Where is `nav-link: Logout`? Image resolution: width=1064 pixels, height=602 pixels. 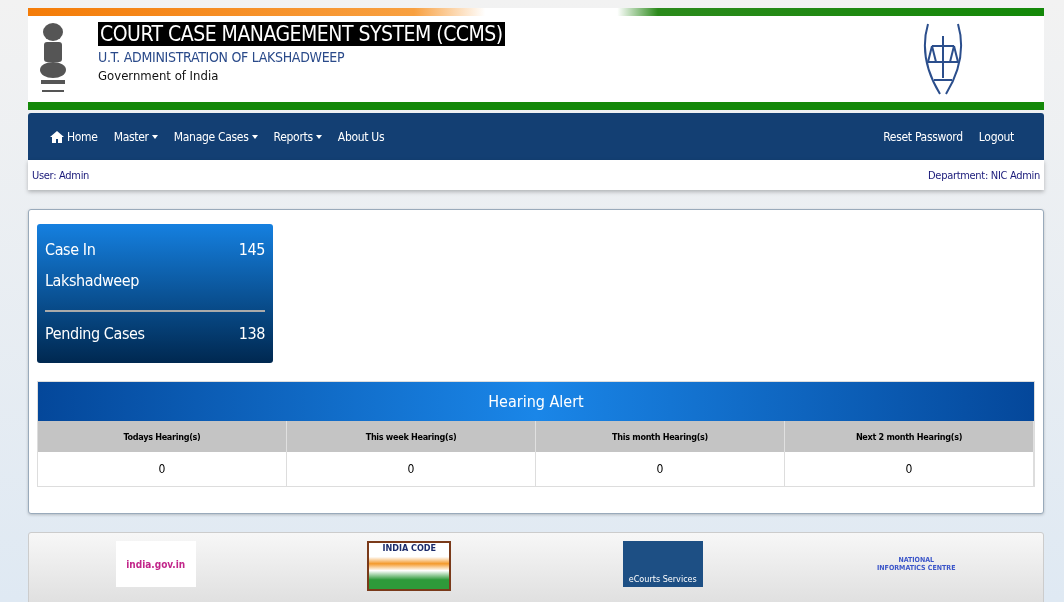 nav-link: Logout is located at coordinates (996, 136).